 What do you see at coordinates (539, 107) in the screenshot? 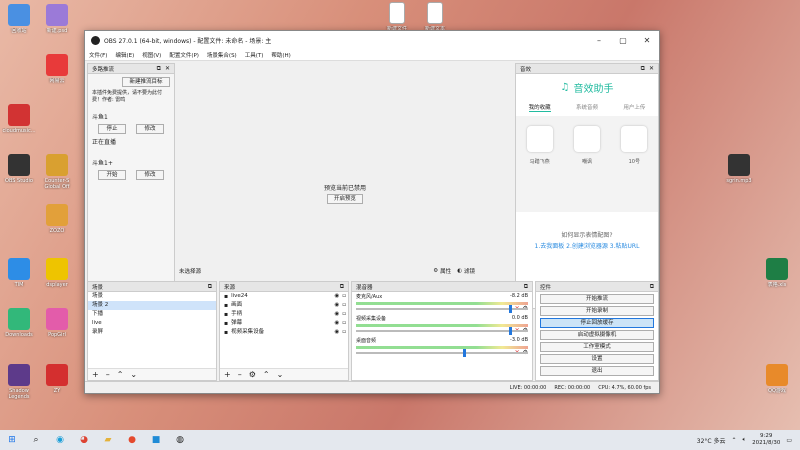
I see `music-tab: 我的收藏` at bounding box center [539, 107].